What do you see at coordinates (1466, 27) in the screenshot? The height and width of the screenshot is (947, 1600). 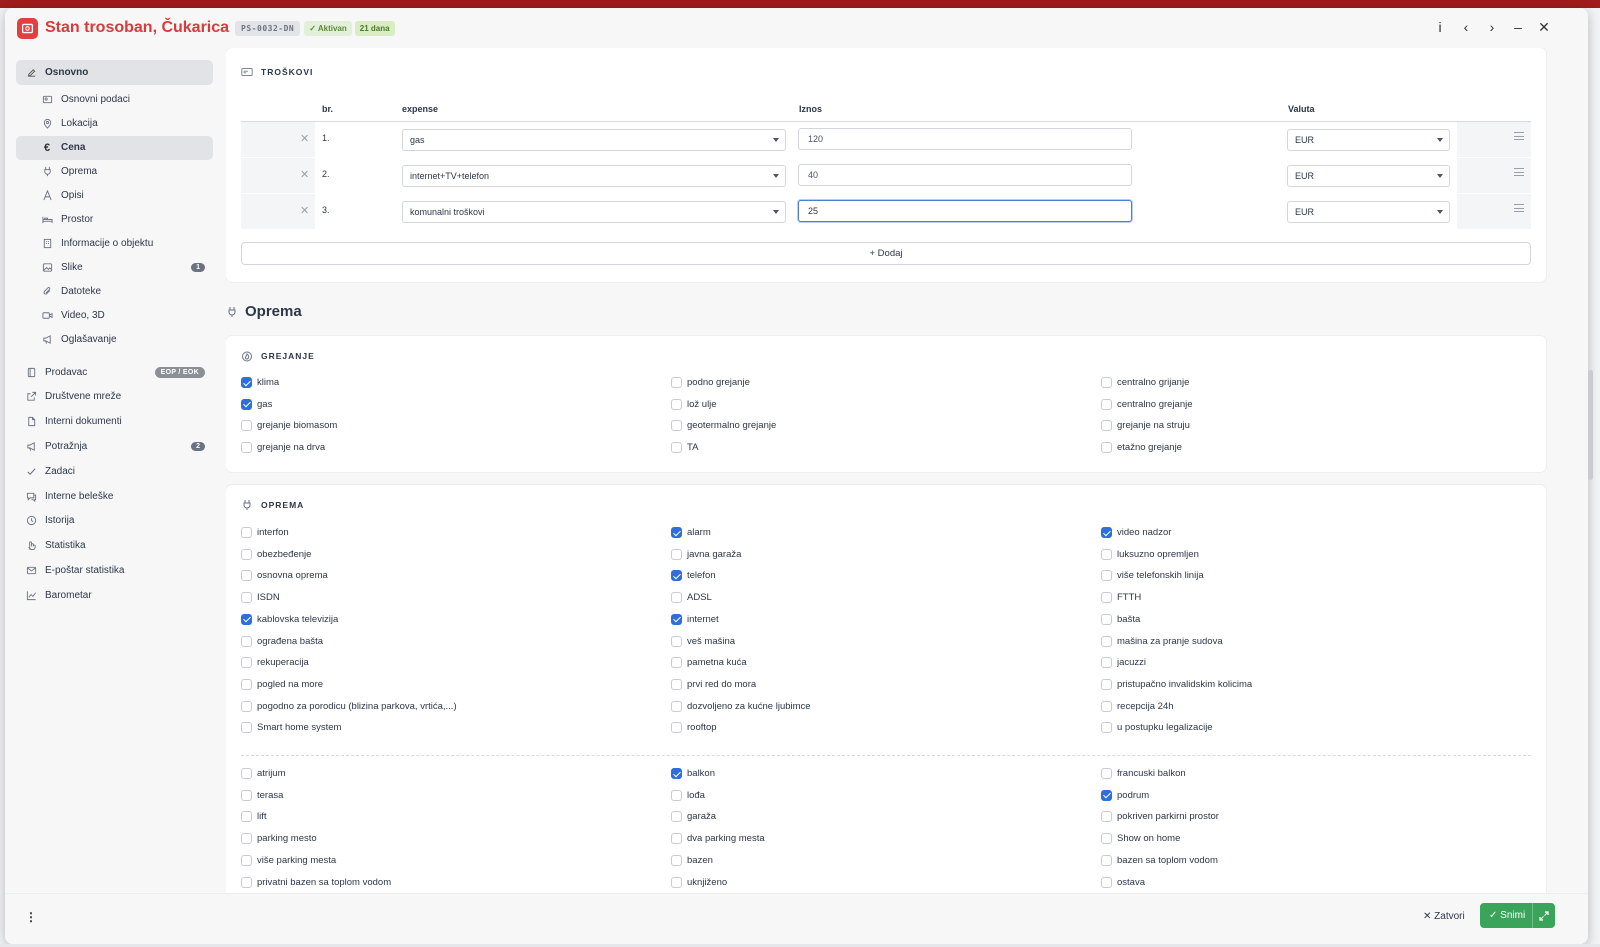 I see `previous-icon: ‹` at bounding box center [1466, 27].